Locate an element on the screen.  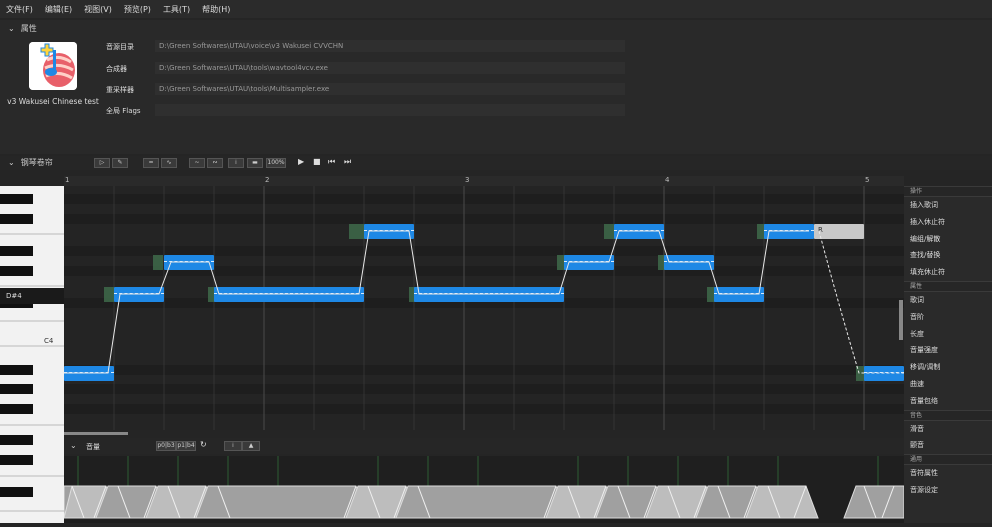
singer-name: v3 Wakusei Chinese test is located at coordinates (53, 101).